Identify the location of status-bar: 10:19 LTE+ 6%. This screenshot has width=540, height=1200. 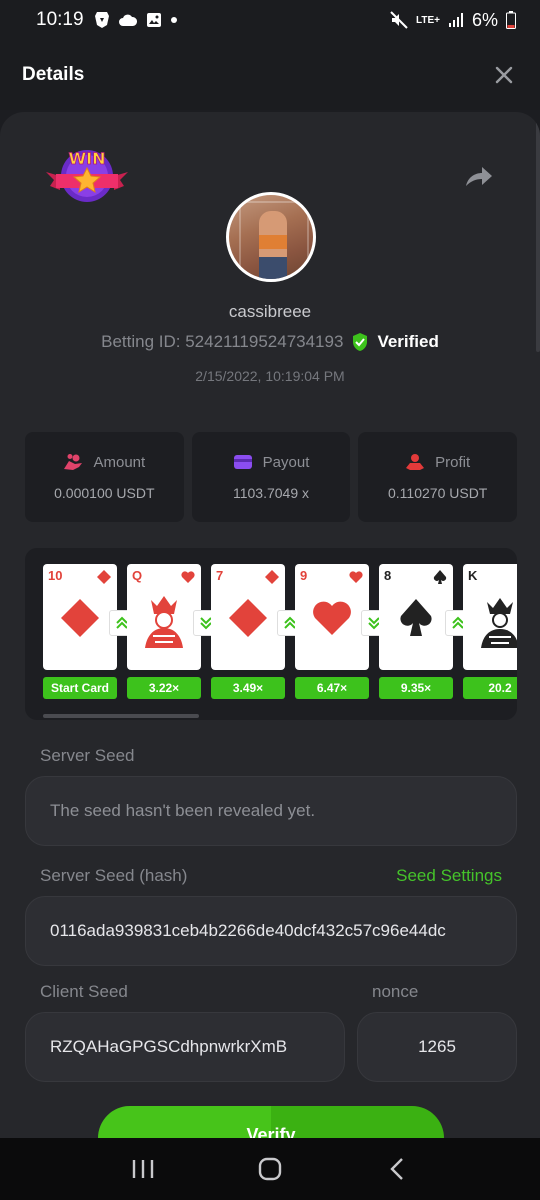
(270, 20).